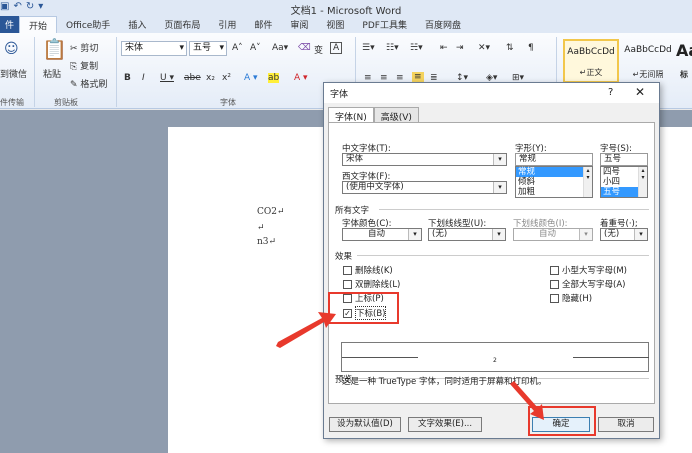 The width and height of the screenshot is (692, 453). I want to click on annotation-arrows, so click(410, 366).